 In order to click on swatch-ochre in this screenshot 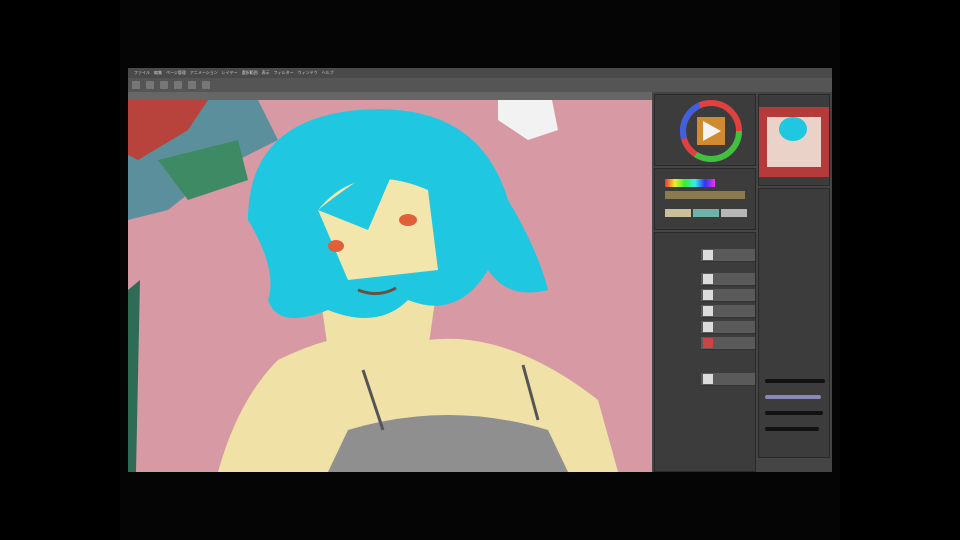, I will do `click(705, 195)`.